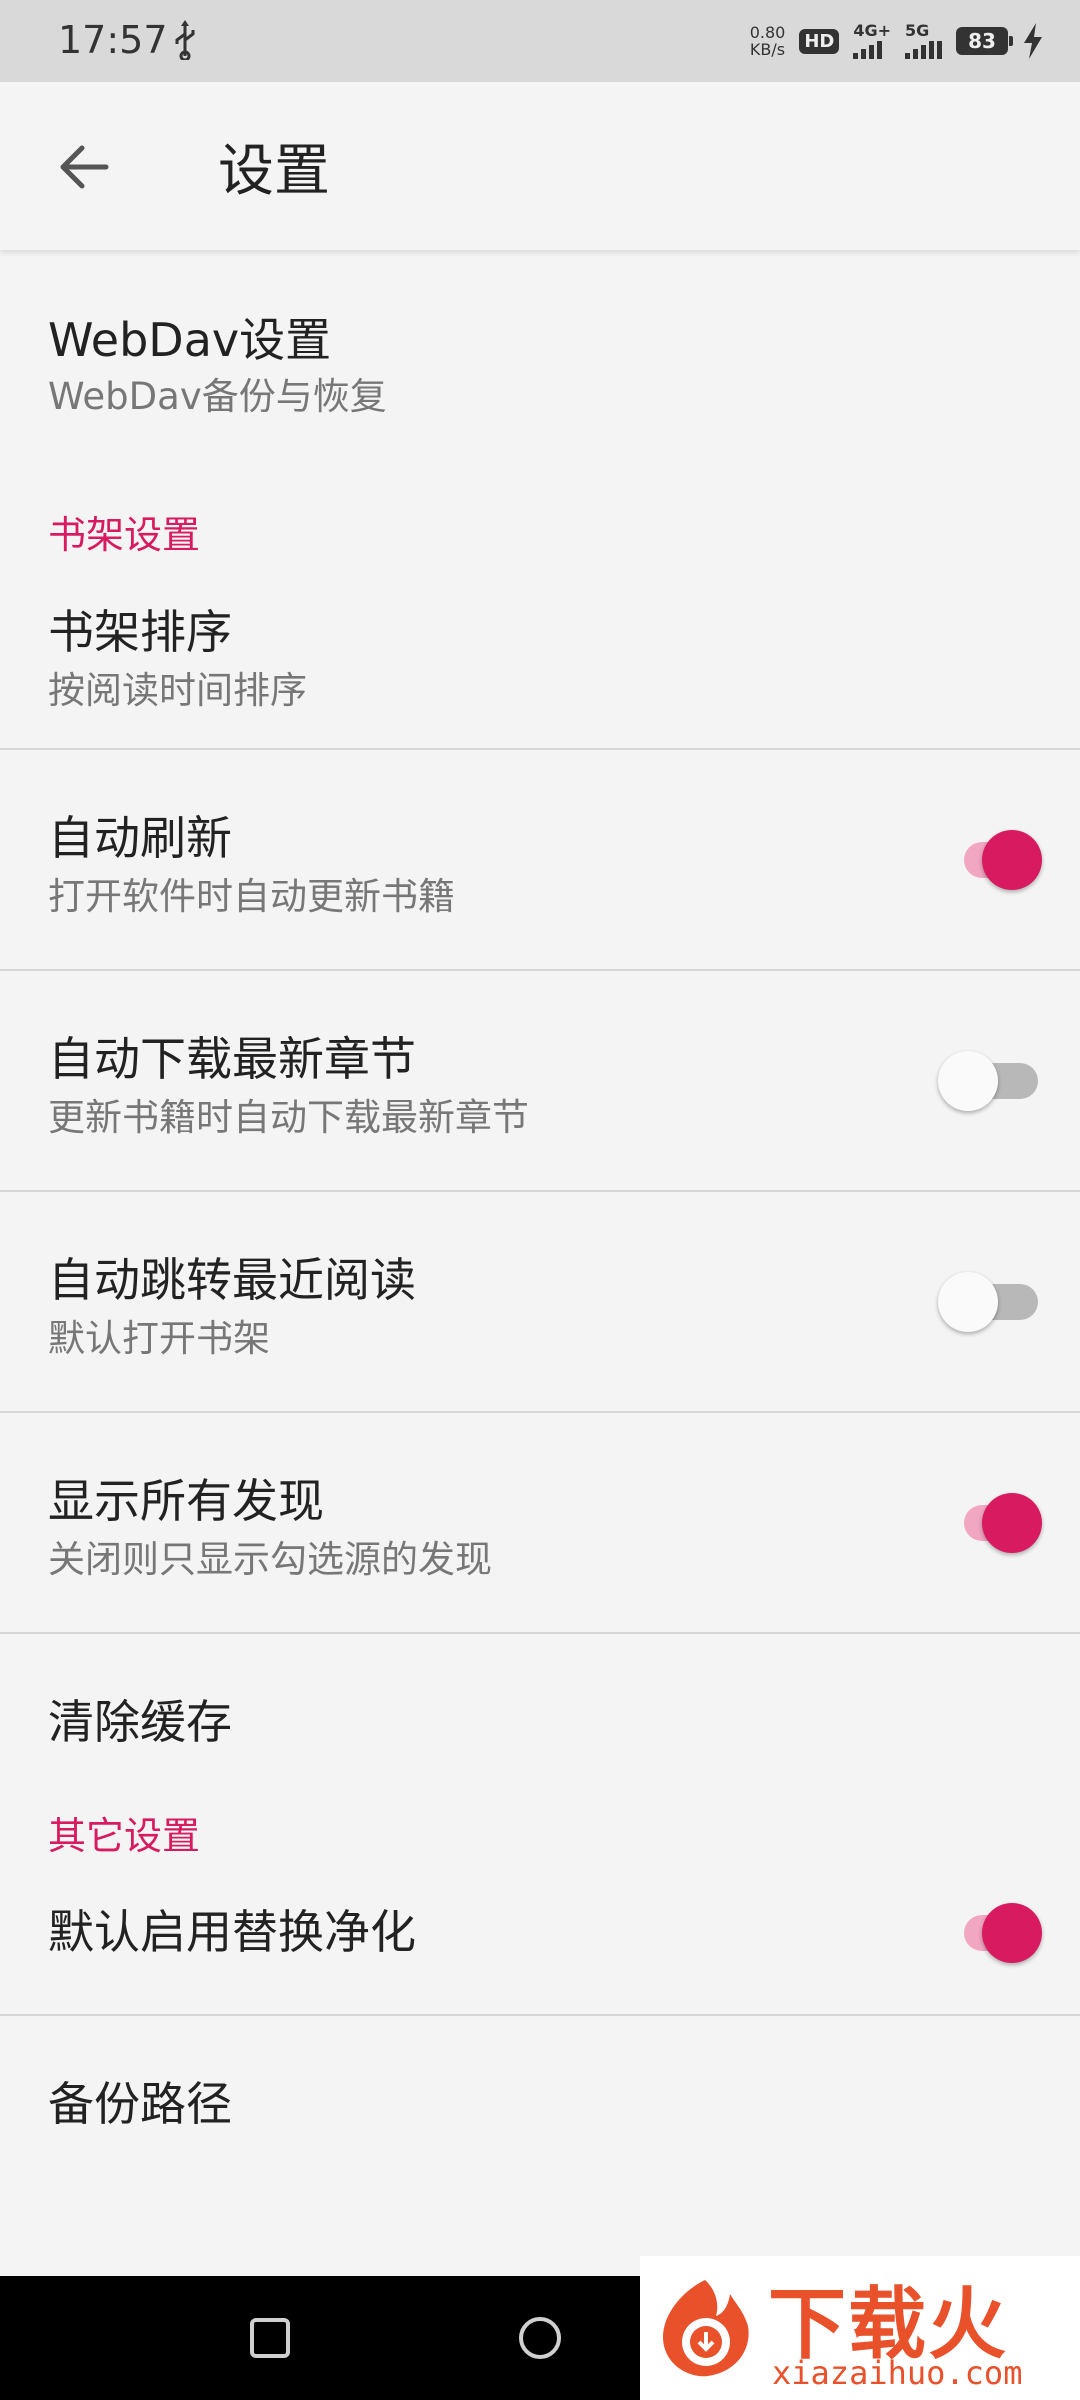 The height and width of the screenshot is (2400, 1080). I want to click on replace-purify-item: 默认启用替换净化, so click(540, 1943).